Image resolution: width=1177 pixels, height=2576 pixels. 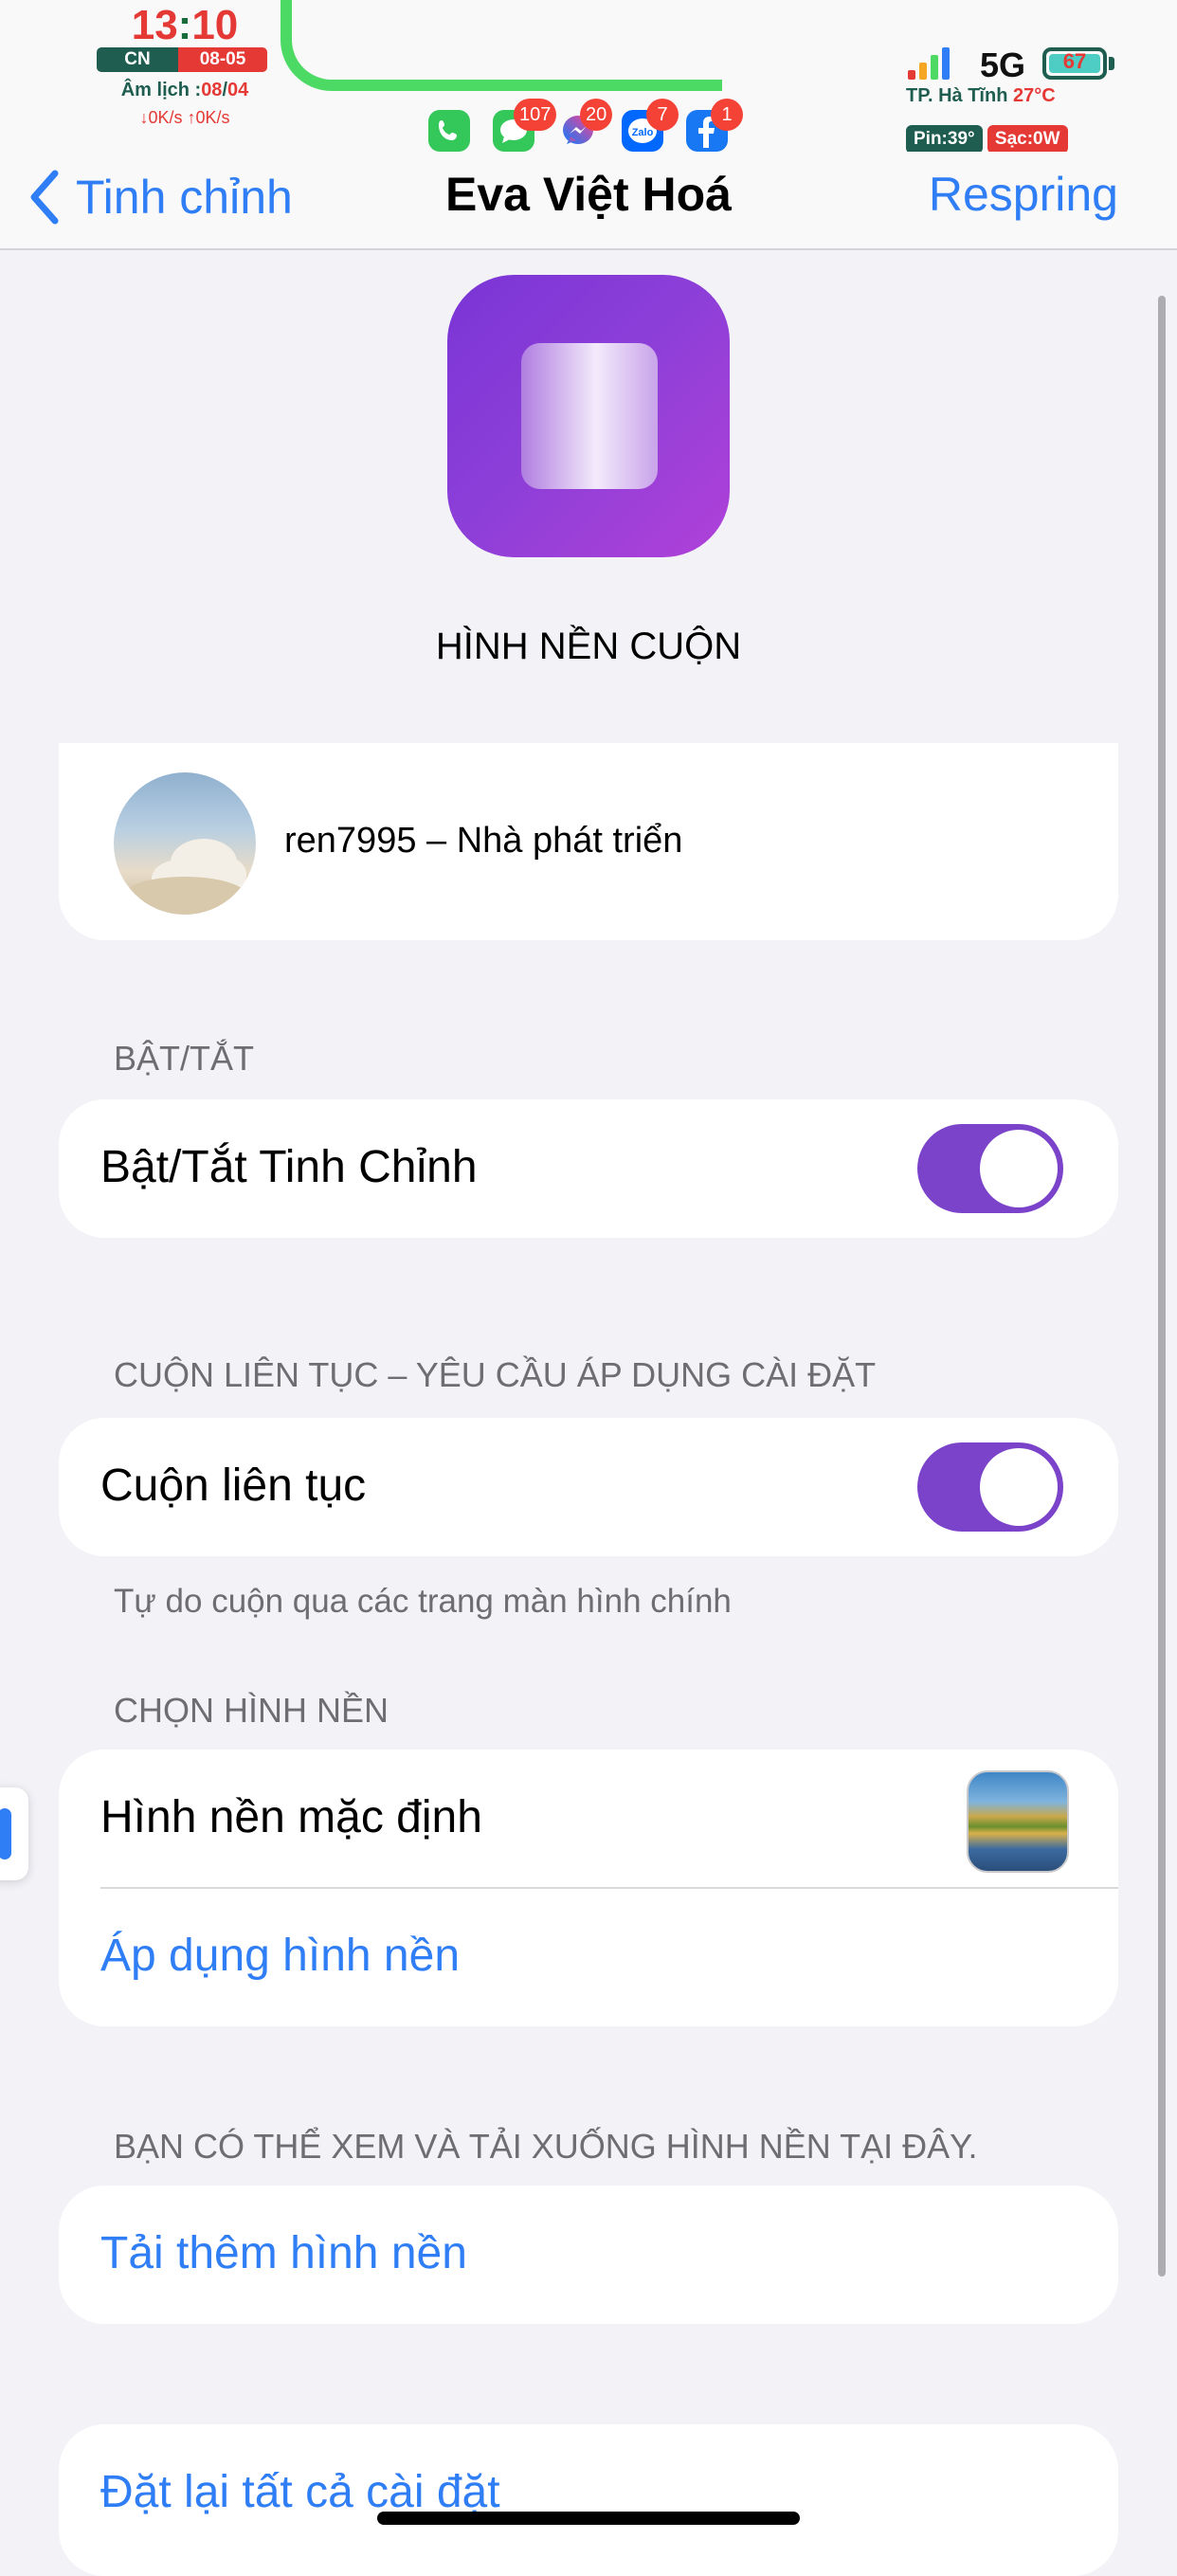 I want to click on messenger-badge: 20, so click(x=596, y=115).